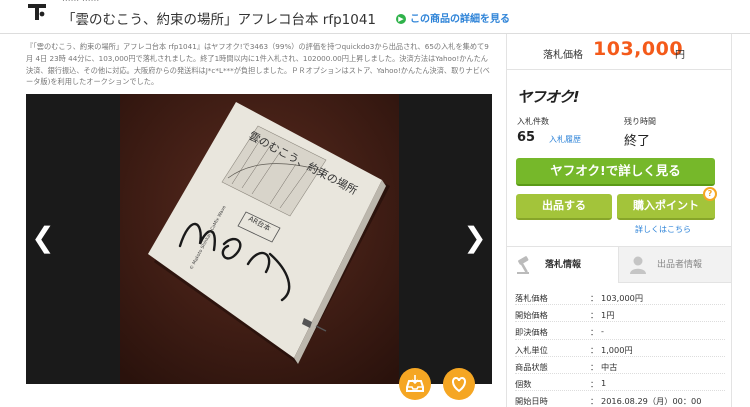  I want to click on info-tabs: 落札情報 出品者情報, so click(619, 264).